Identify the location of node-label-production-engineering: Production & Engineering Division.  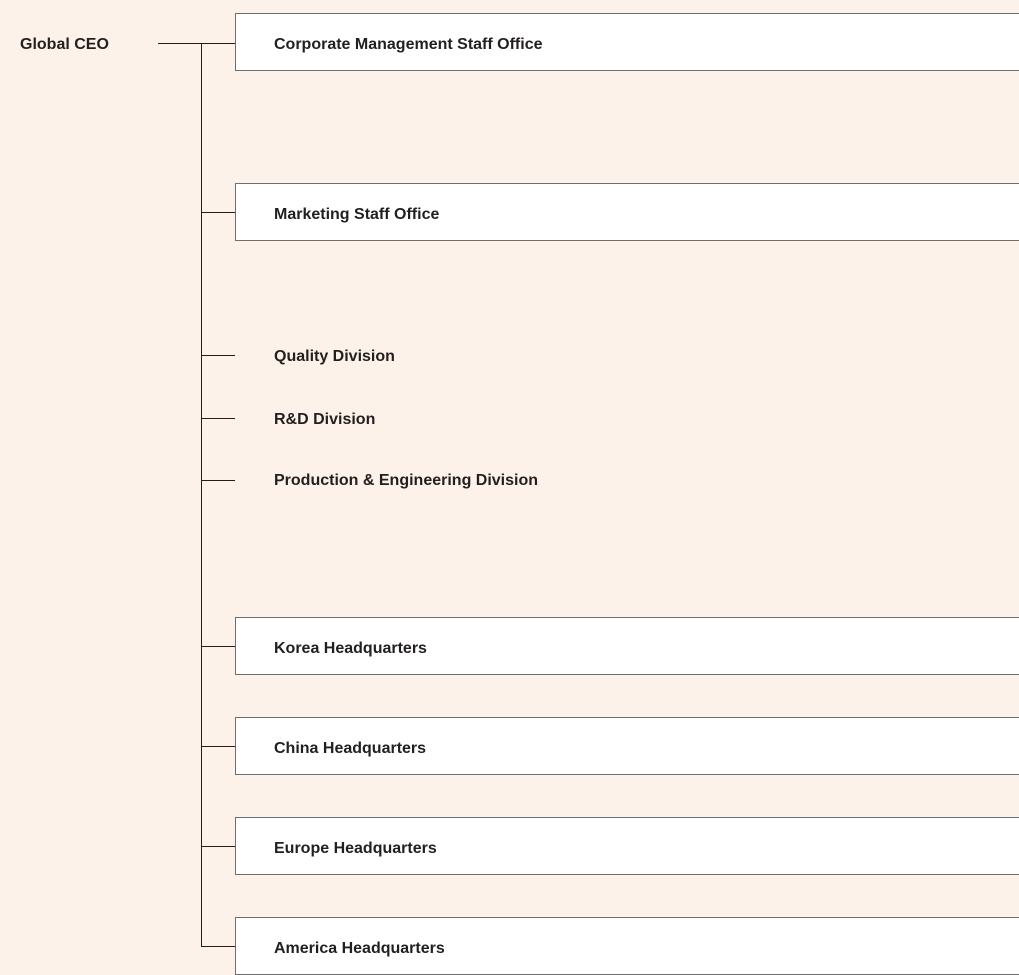
(406, 480).